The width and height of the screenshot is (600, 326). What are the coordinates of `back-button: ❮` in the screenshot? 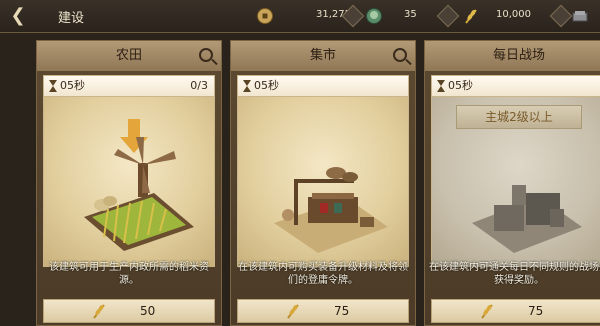 It's located at (18, 16).